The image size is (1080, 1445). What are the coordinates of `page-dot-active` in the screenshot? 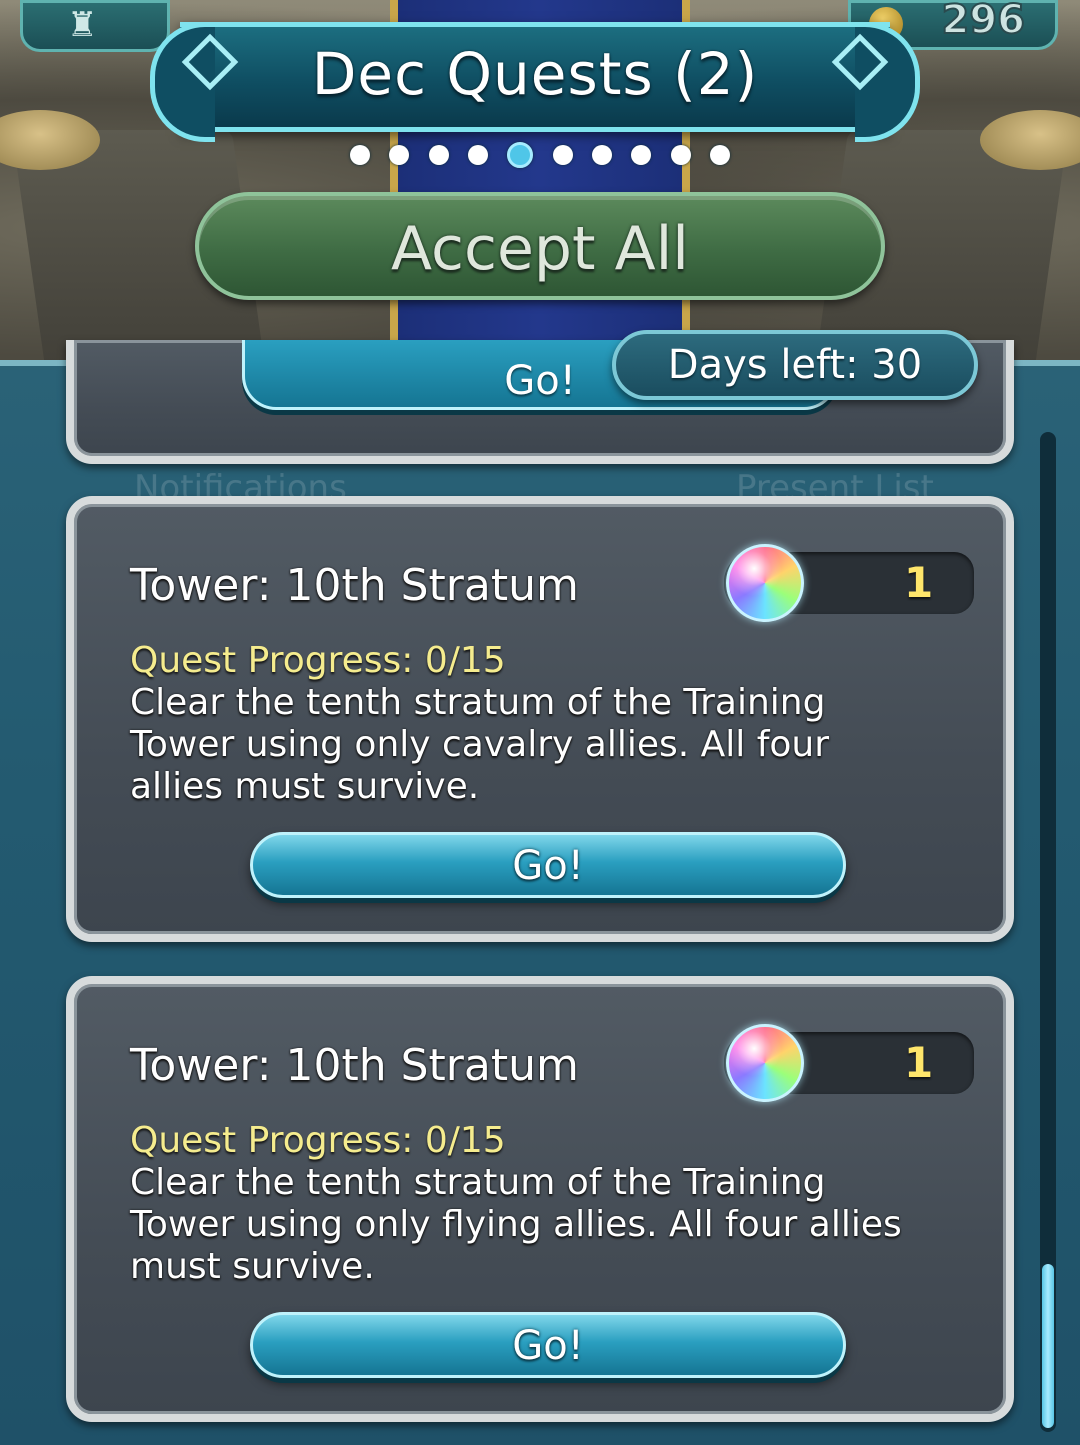 It's located at (520, 155).